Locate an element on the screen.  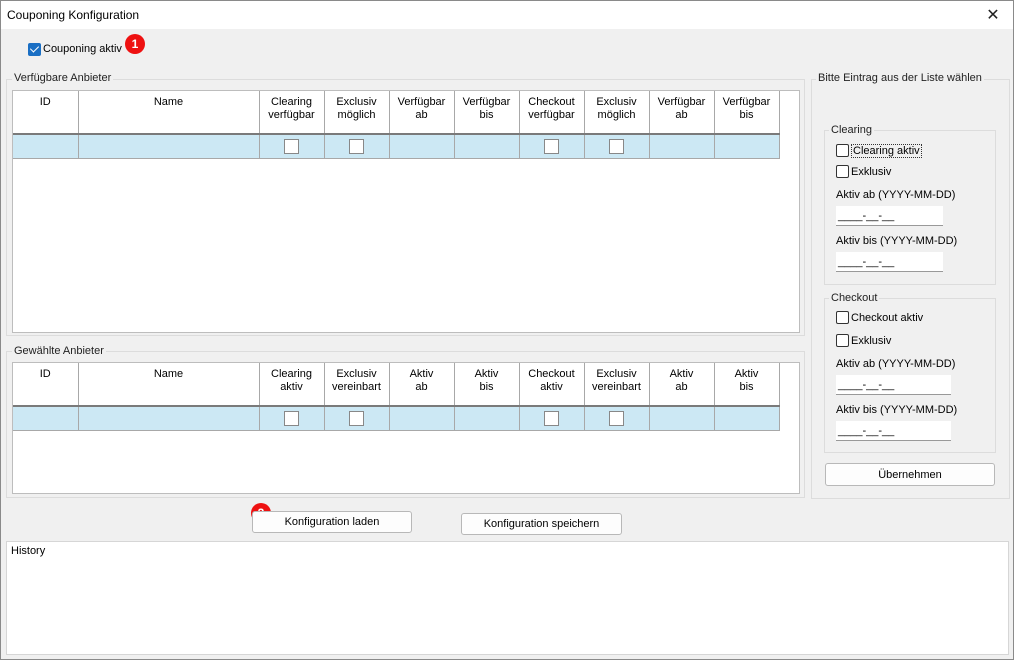
checkout-from-label: Aktiv ab (YYYY-MM-DD) is located at coordinates (896, 364).